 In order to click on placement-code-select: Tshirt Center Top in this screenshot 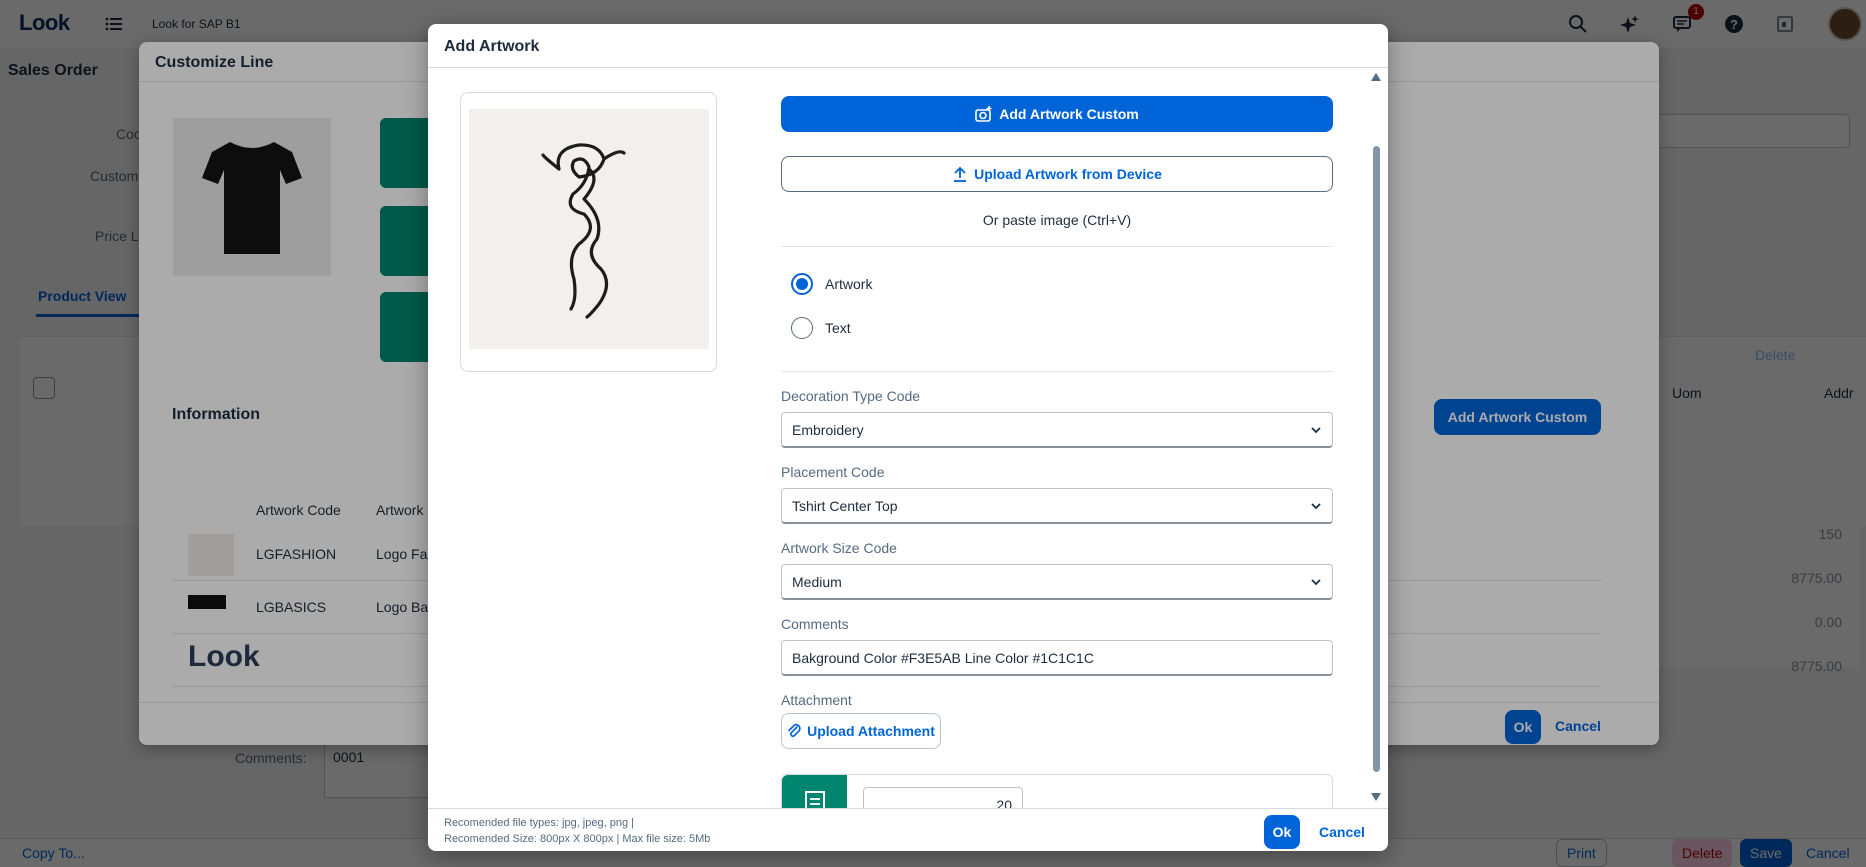, I will do `click(1057, 506)`.